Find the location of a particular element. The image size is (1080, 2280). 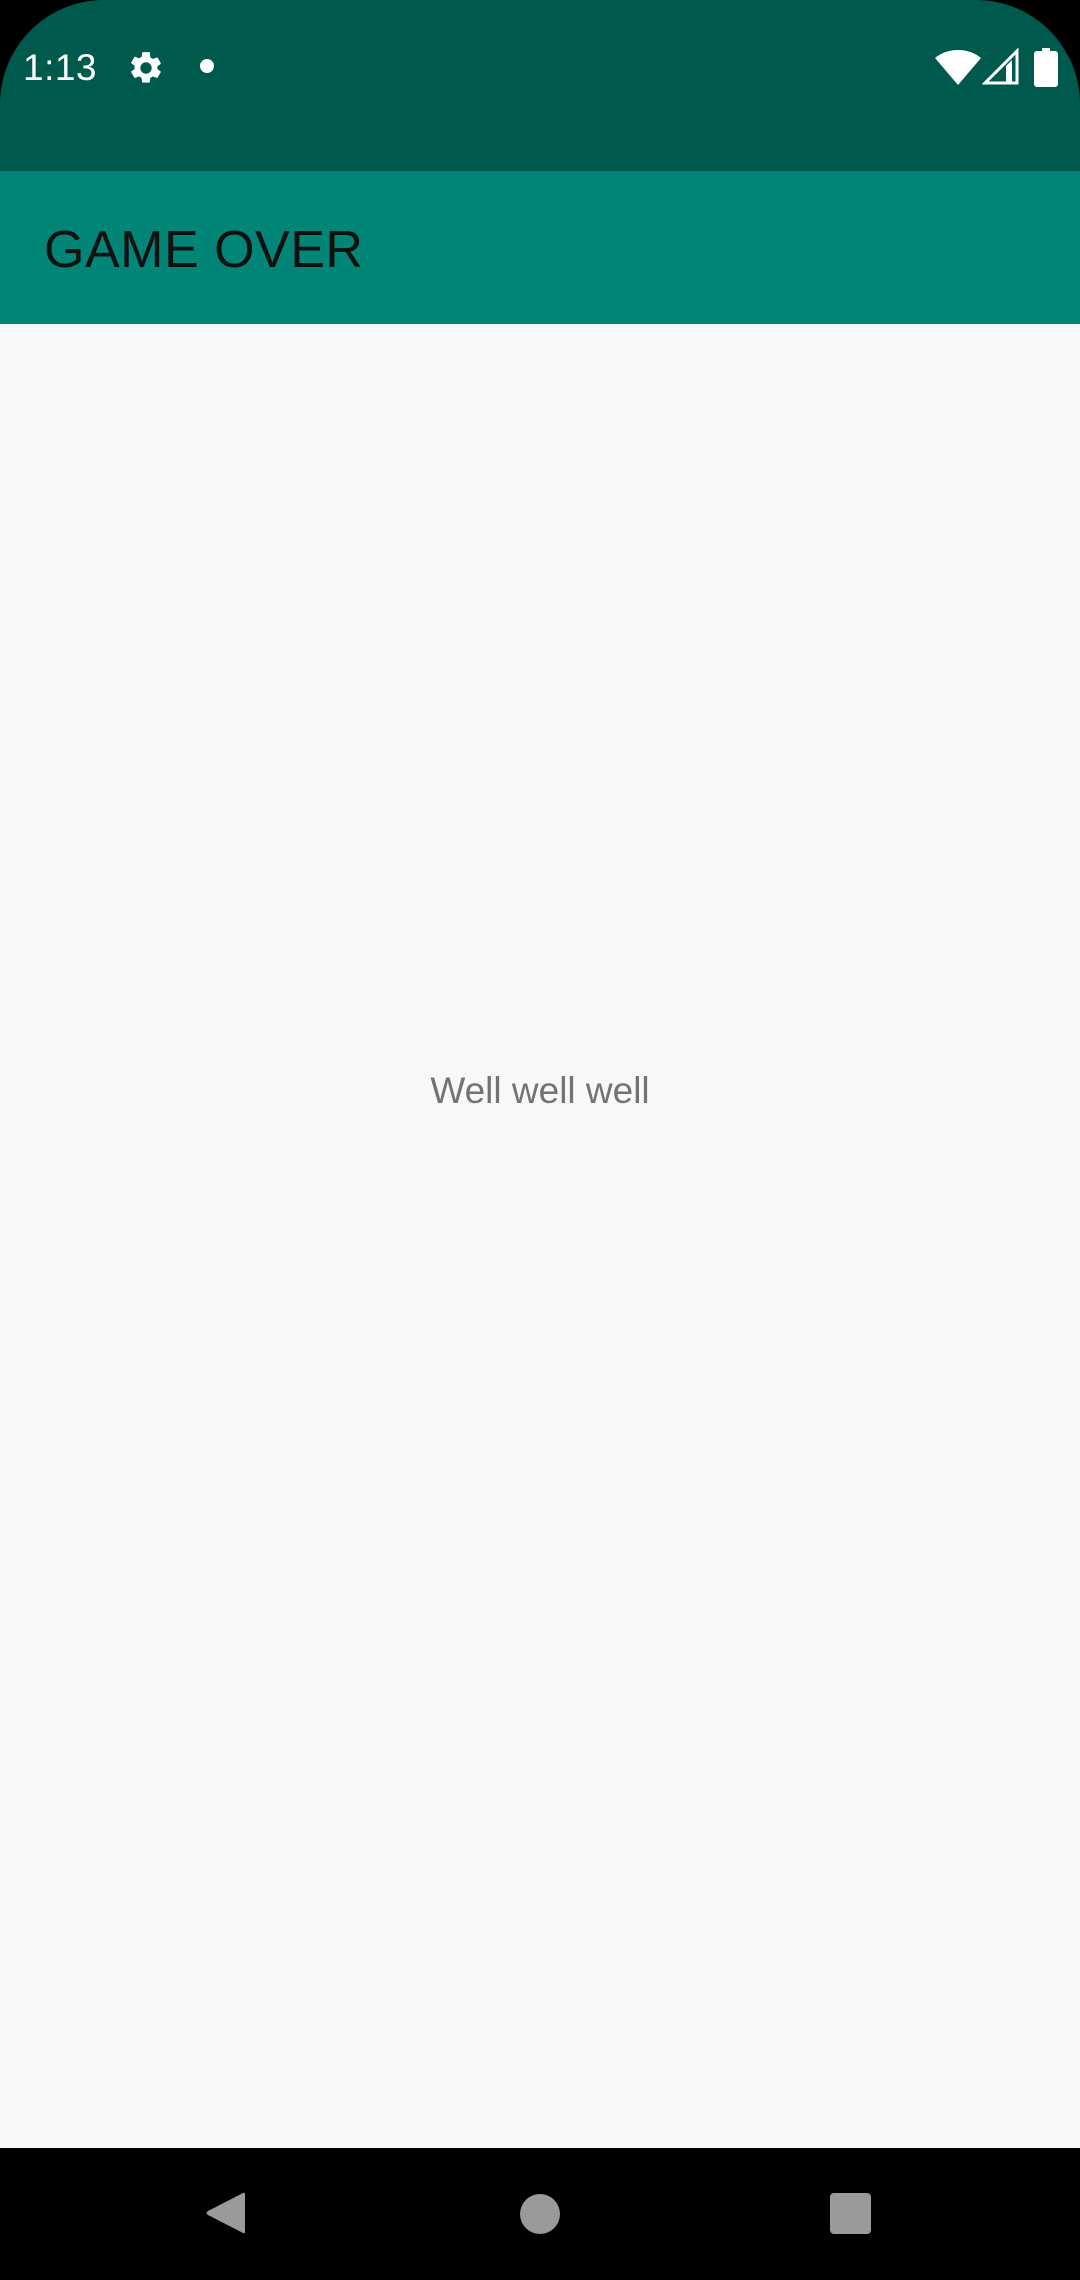

page-title: GAME OVER is located at coordinates (204, 250).